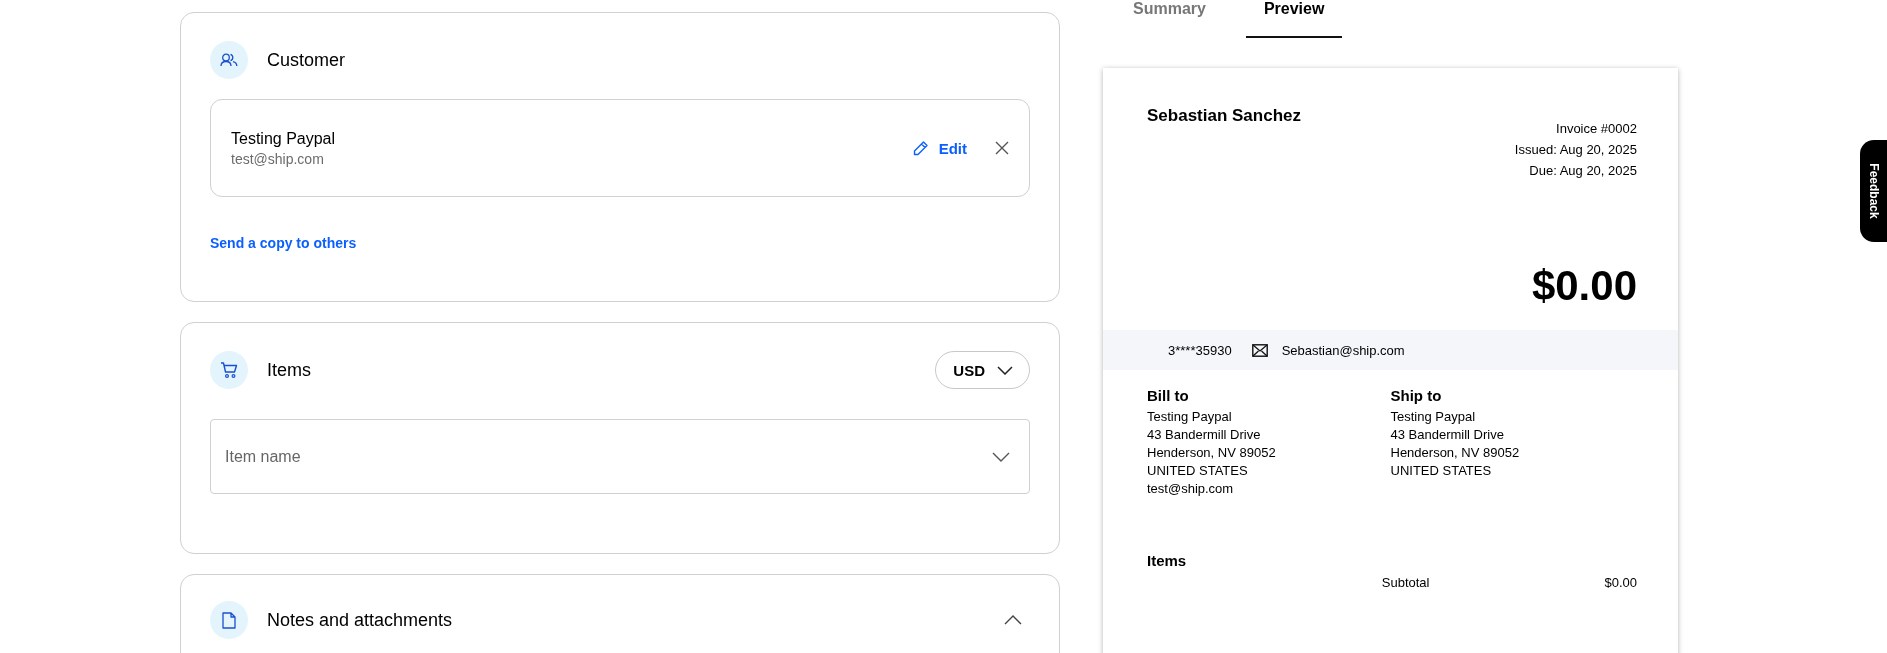 This screenshot has width=1887, height=653. Describe the element at coordinates (1596, 128) in the screenshot. I see `invoice-detail: Invoice #0002` at that location.